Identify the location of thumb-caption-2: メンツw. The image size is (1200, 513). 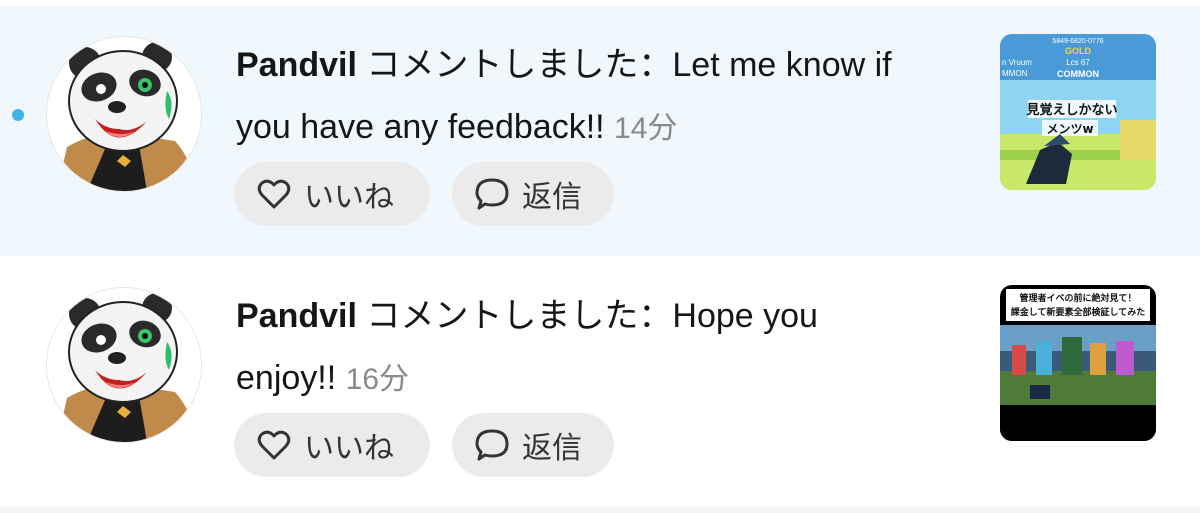
(1069, 129).